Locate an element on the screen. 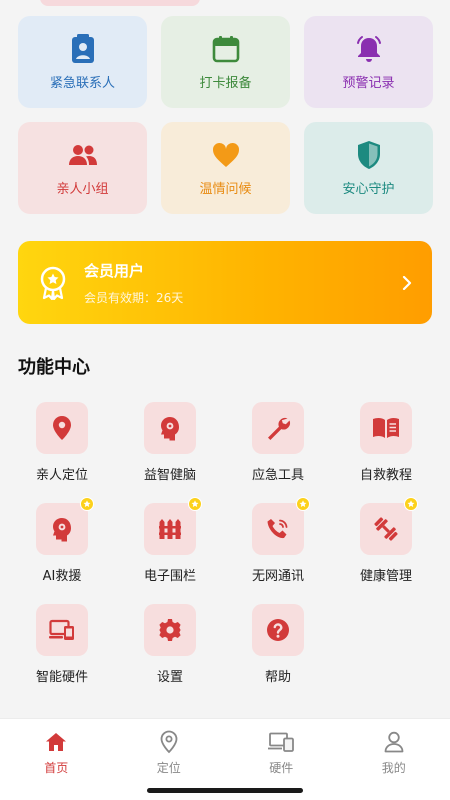  emergency-contacts-card: 紧急联系人 is located at coordinates (82, 62).